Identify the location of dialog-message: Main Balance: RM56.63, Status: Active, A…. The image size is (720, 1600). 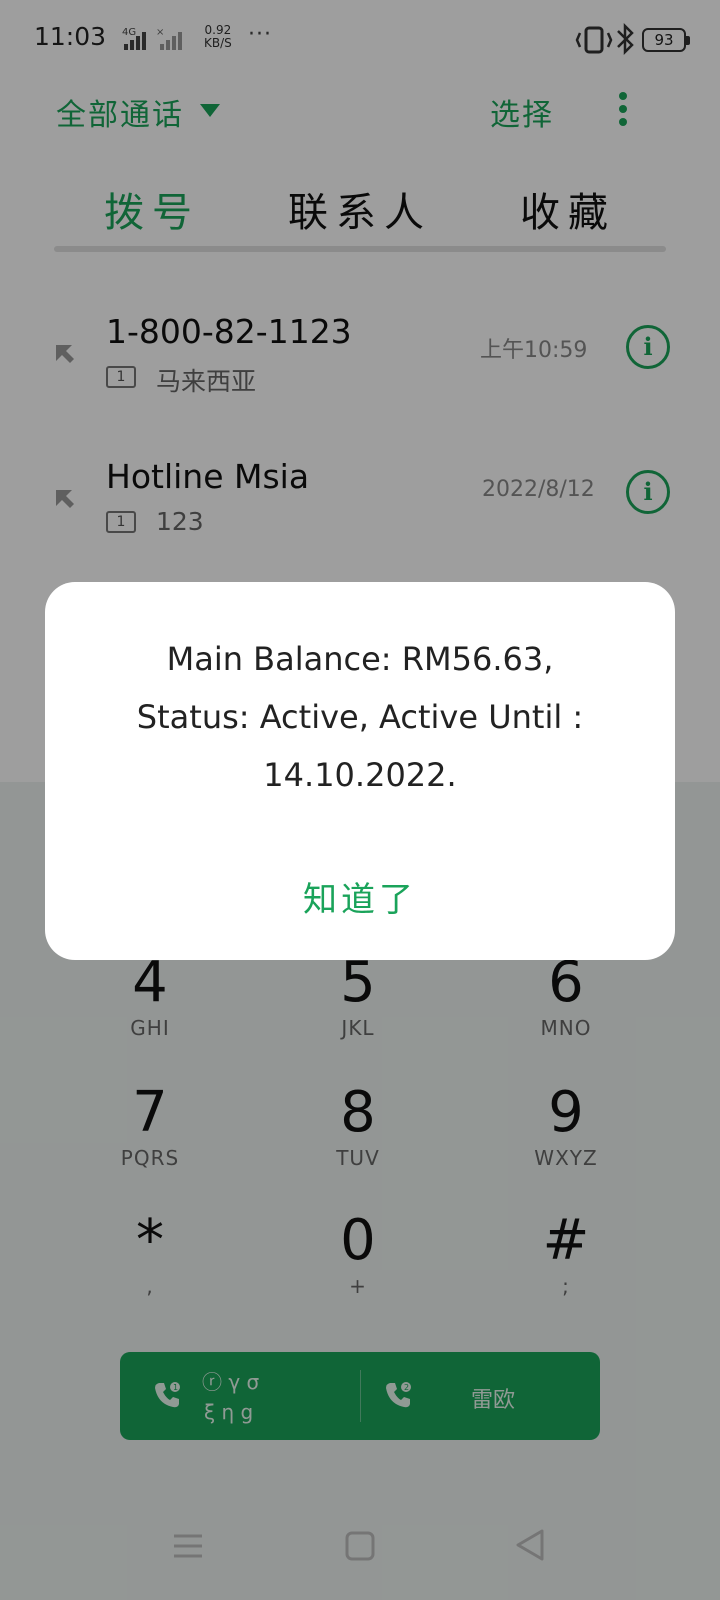
(360, 717).